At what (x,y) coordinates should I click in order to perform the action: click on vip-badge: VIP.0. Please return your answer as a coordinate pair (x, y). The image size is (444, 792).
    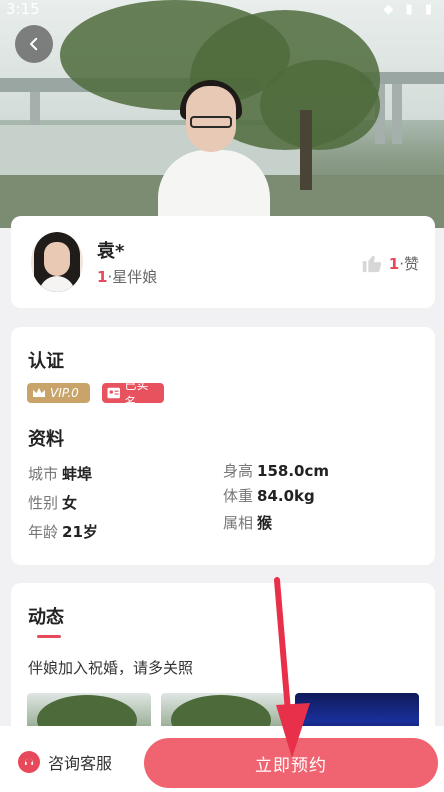
    Looking at the image, I should click on (58, 393).